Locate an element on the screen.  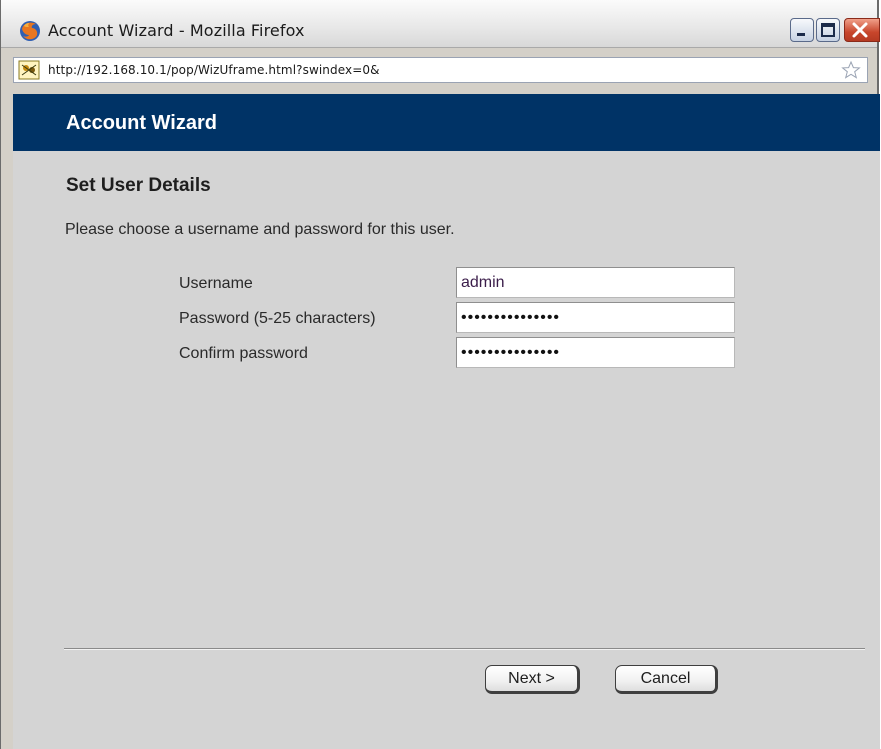
maximize-icon is located at coordinates (828, 30).